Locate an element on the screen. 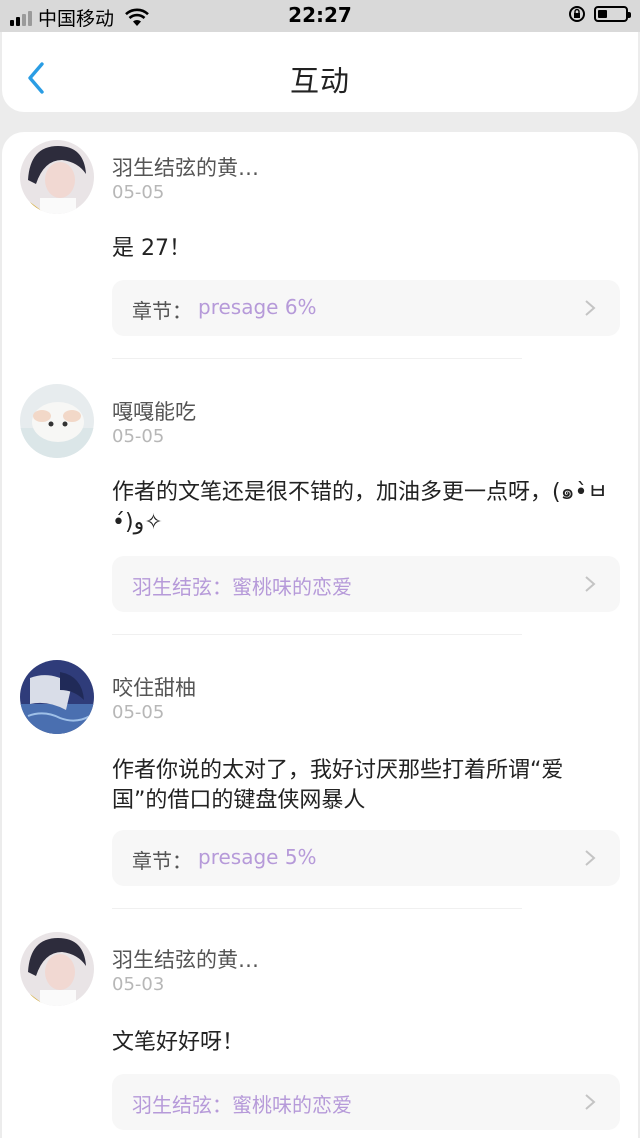 The width and height of the screenshot is (640, 1138). page-title: 互动 is located at coordinates (319, 81).